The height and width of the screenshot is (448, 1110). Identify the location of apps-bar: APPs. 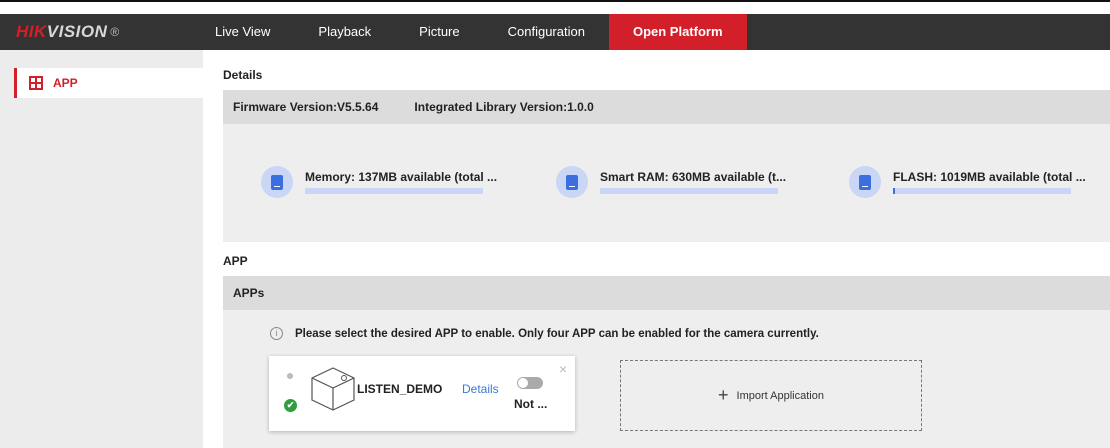
(666, 293).